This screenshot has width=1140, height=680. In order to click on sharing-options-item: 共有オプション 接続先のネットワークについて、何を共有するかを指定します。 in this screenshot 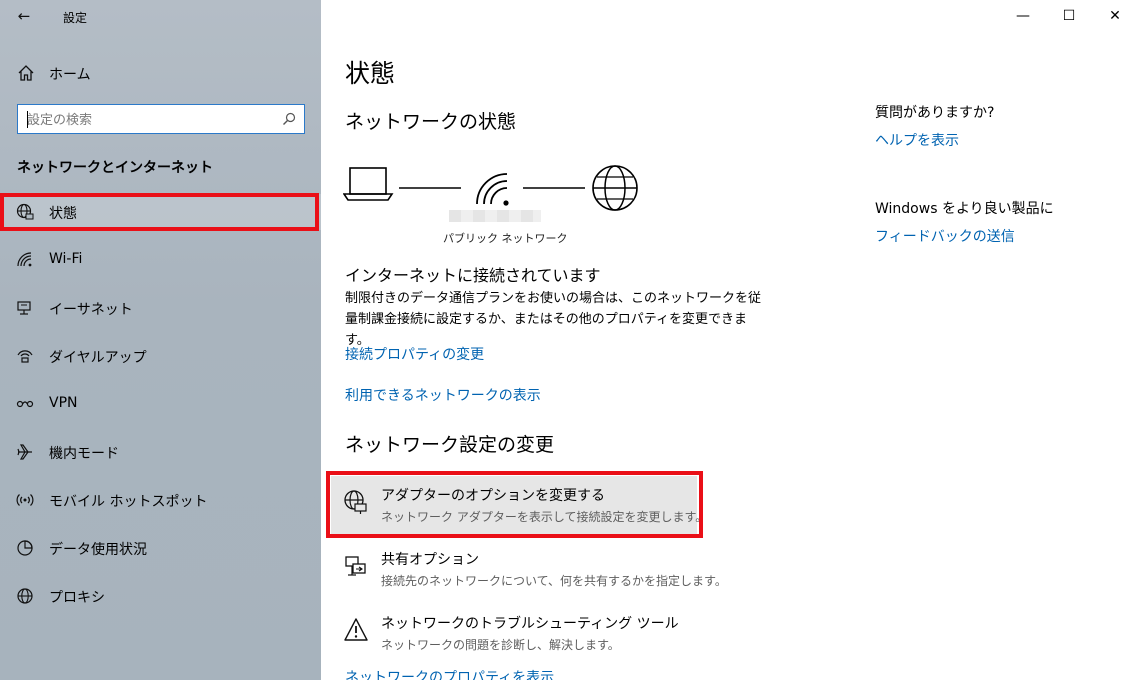, I will do `click(529, 569)`.